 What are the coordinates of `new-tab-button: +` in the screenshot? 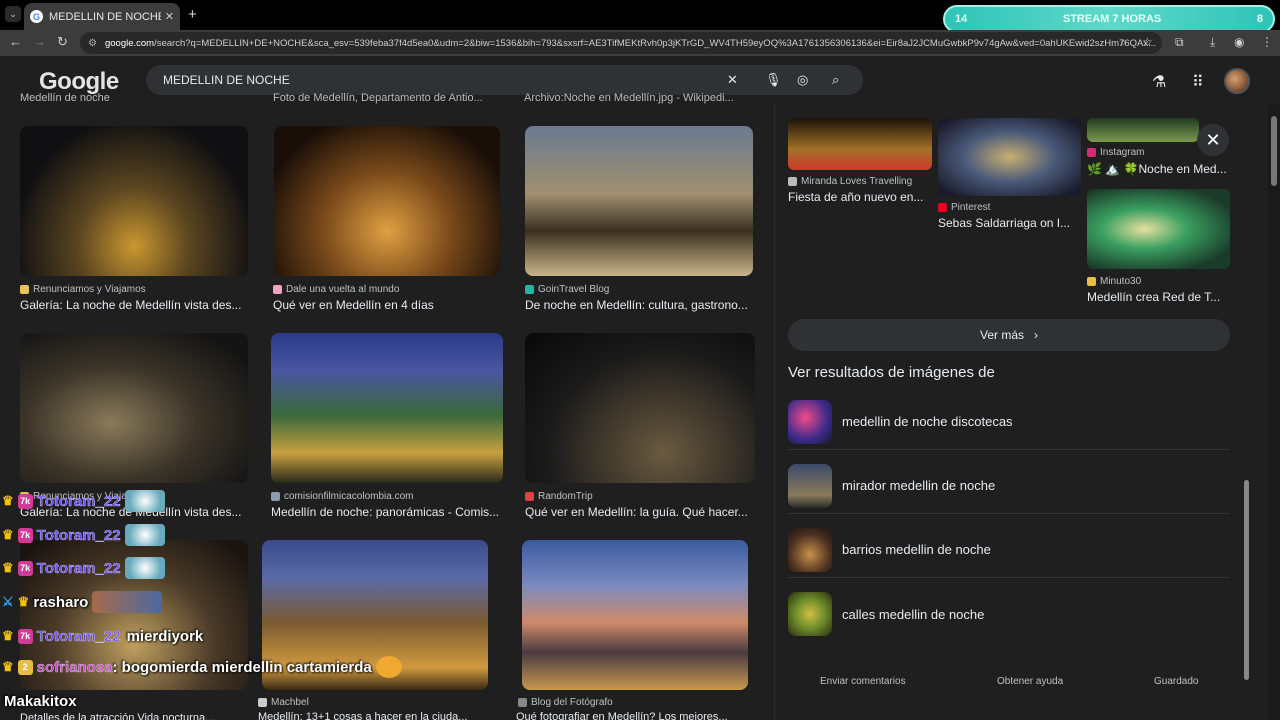 It's located at (192, 14).